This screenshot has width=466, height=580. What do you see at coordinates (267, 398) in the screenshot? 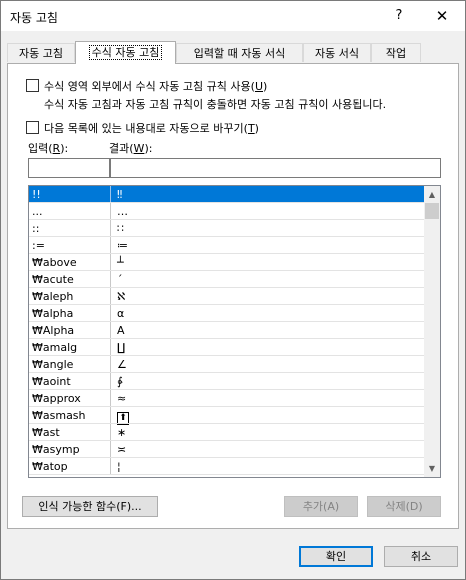
I see `list-item-result: ≈` at bounding box center [267, 398].